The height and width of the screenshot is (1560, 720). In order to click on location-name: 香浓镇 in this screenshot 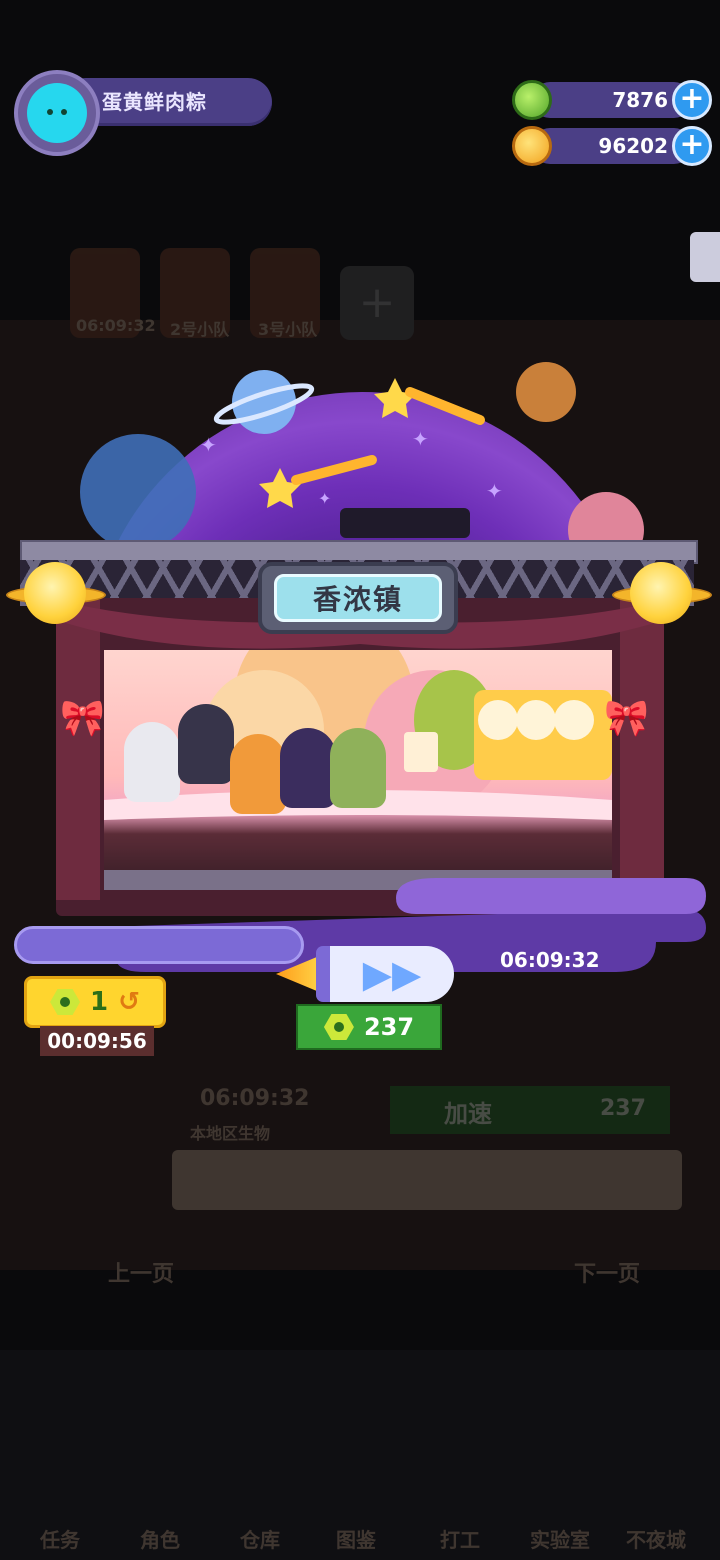, I will do `click(358, 598)`.